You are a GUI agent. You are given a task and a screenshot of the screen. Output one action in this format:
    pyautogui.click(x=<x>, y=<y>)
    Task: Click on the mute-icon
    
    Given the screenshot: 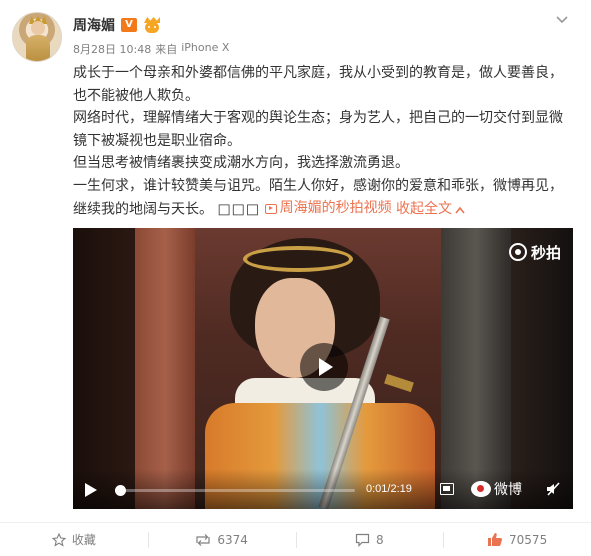 What is the action you would take?
    pyautogui.click(x=553, y=489)
    